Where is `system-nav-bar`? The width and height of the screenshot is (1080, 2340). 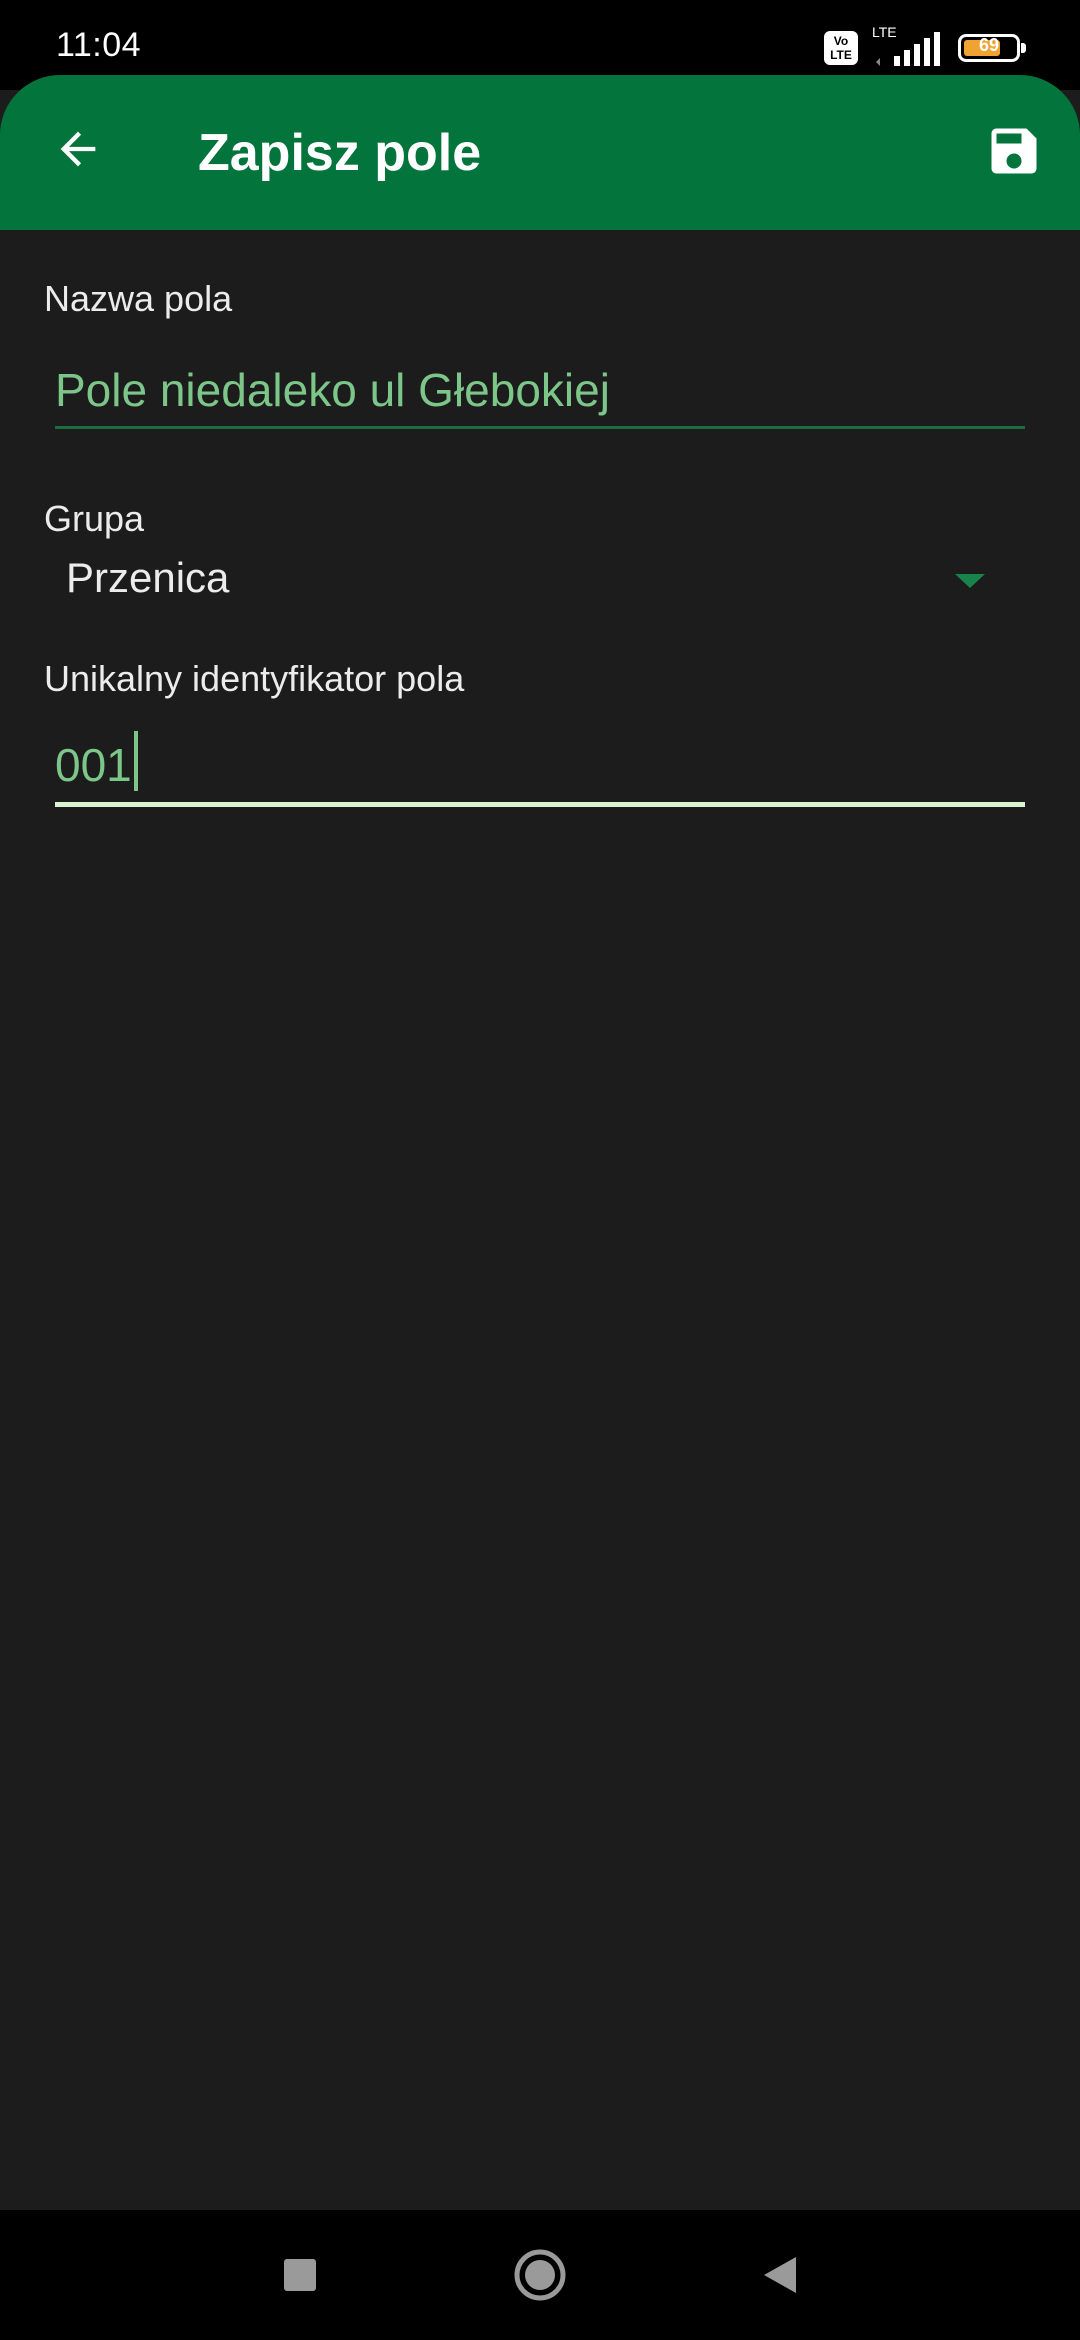 system-nav-bar is located at coordinates (540, 2275).